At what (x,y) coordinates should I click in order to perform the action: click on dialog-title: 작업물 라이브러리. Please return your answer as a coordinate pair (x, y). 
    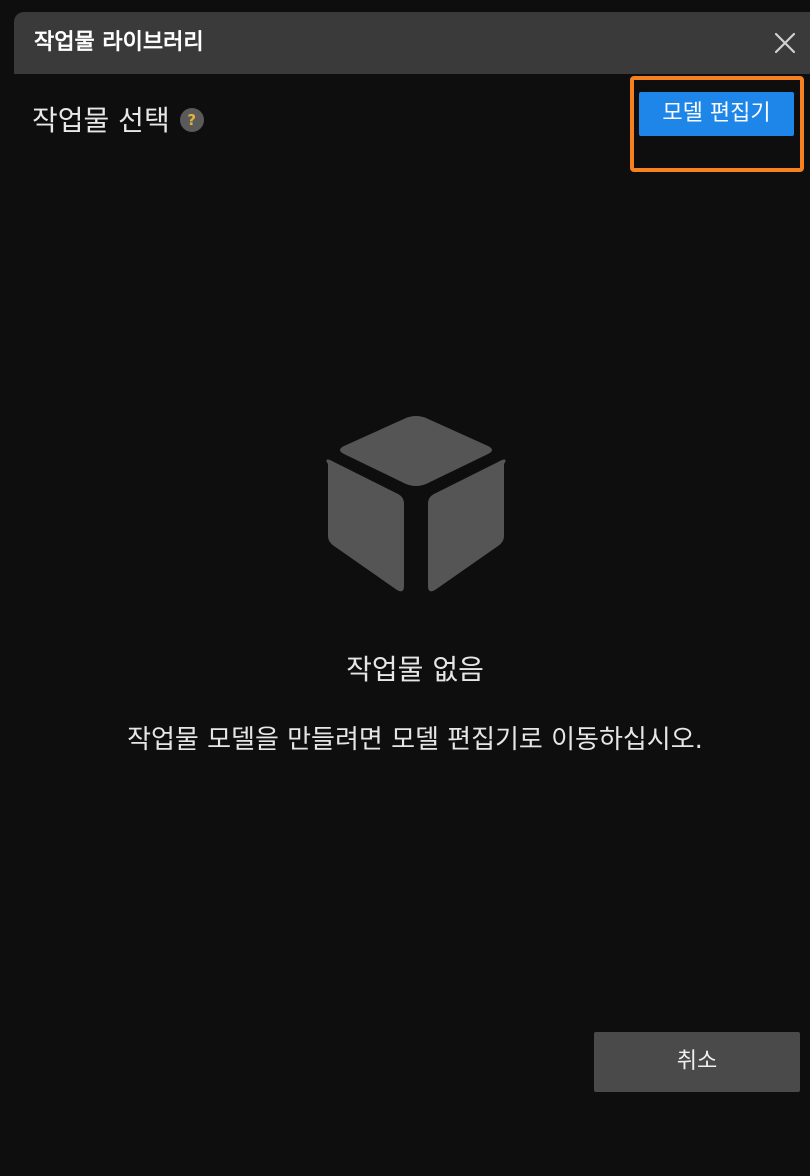
    Looking at the image, I should click on (119, 42).